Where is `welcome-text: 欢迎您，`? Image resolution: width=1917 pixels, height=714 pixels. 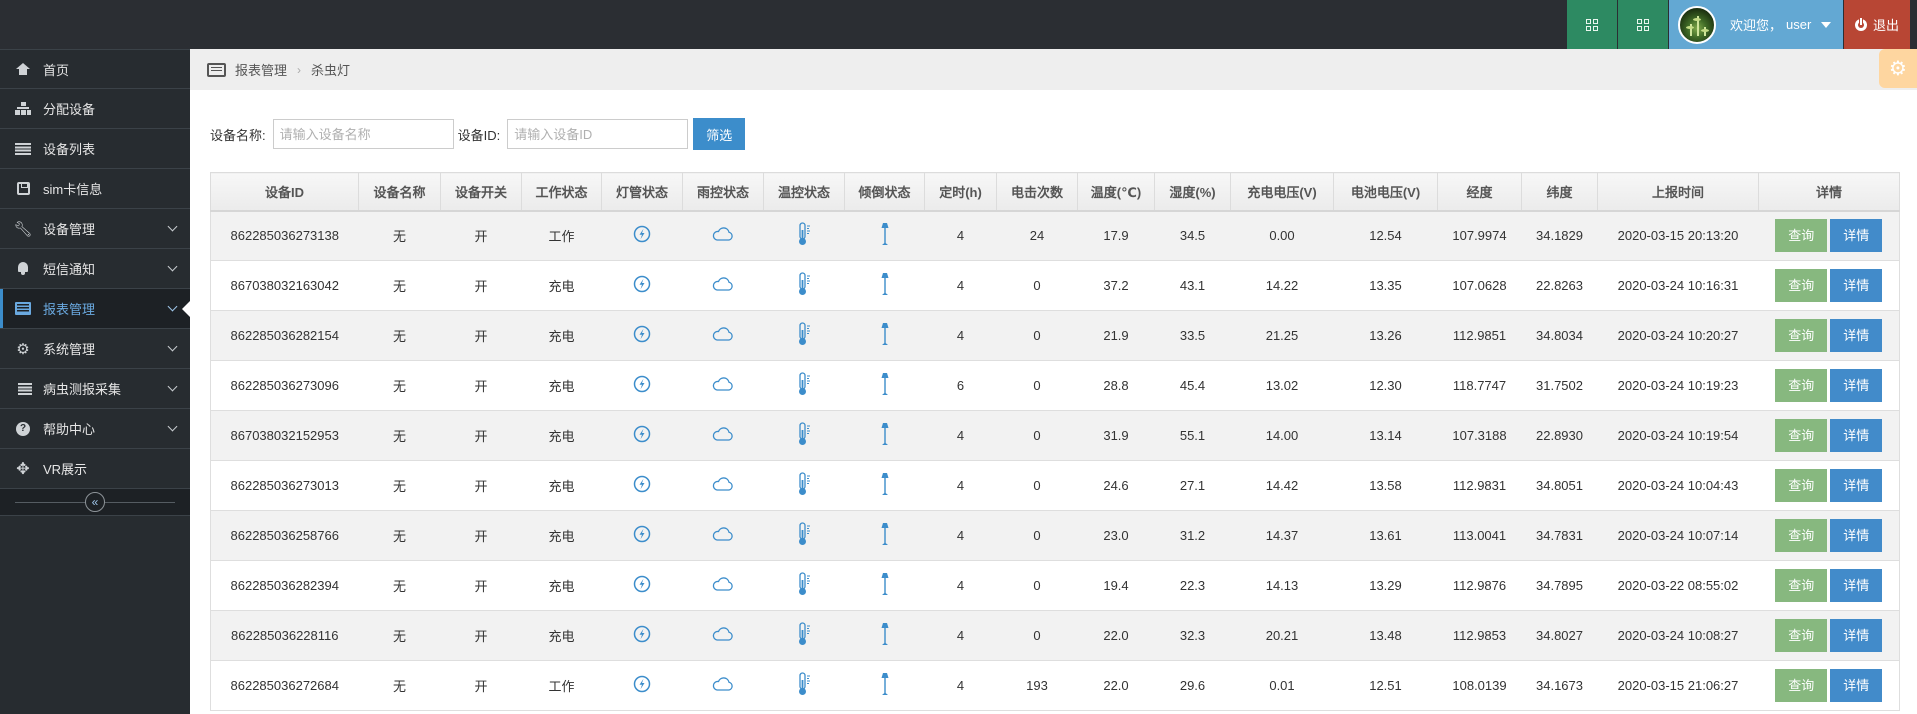 welcome-text: 欢迎您， is located at coordinates (1756, 25).